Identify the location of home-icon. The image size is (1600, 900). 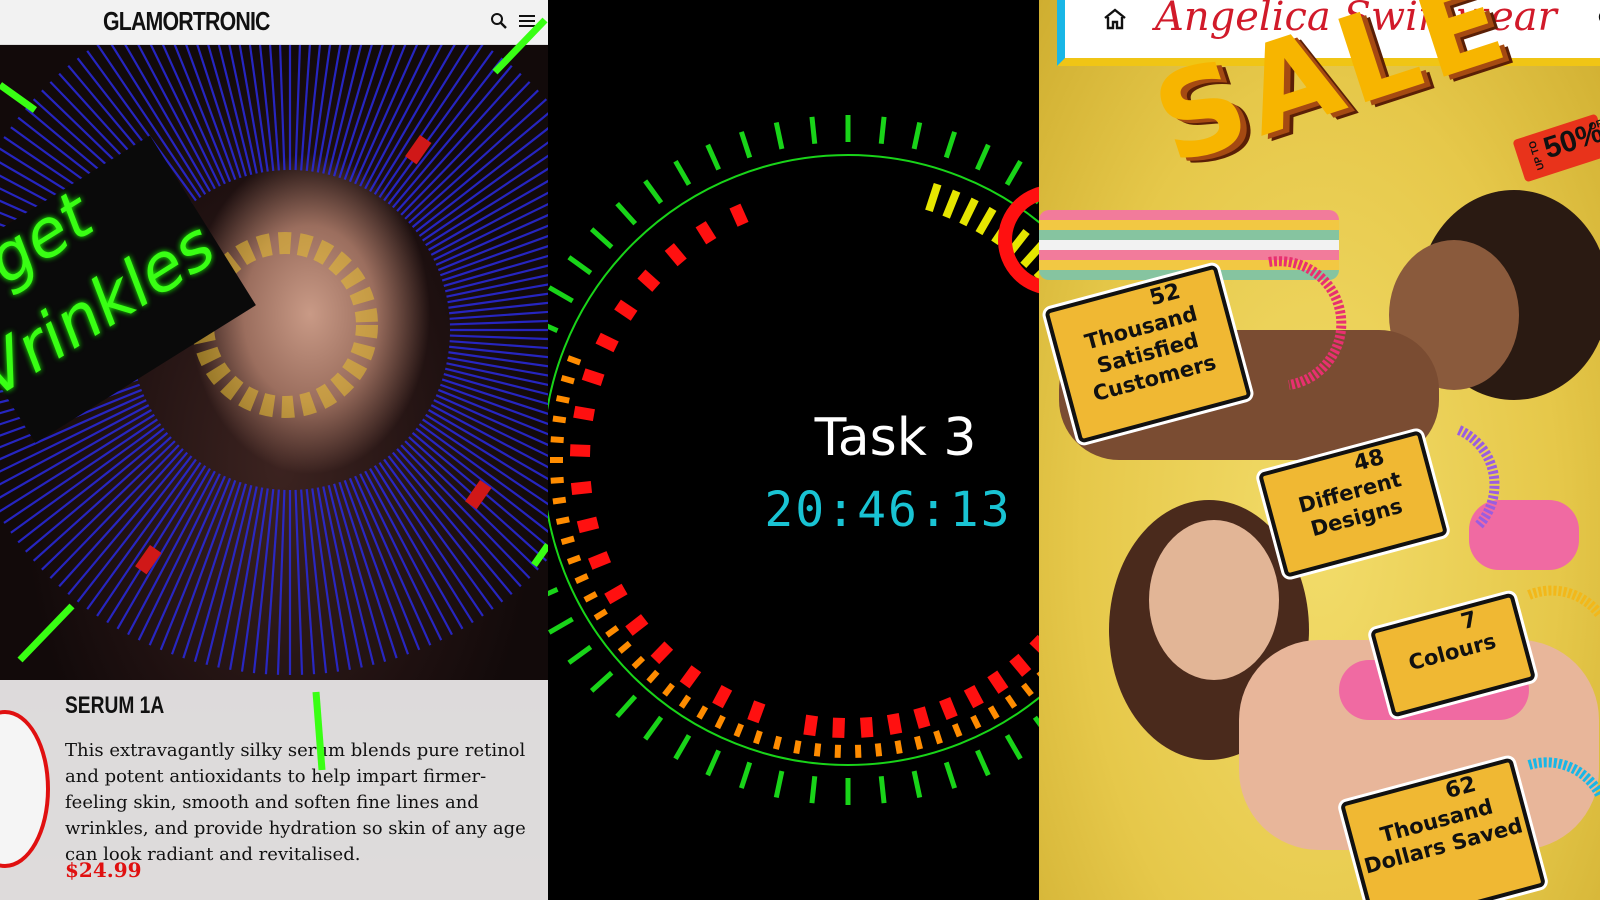
(1115, 19).